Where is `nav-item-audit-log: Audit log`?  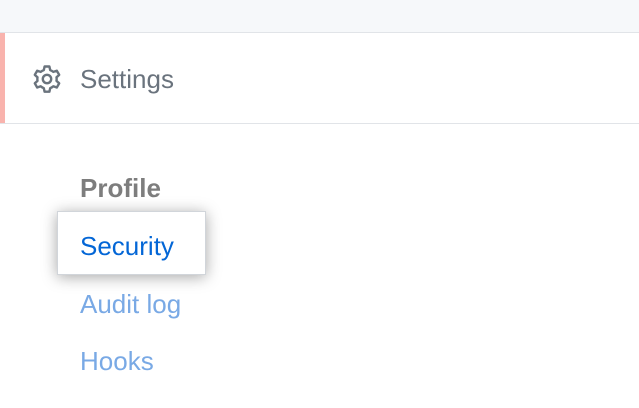 nav-item-audit-log: Audit log is located at coordinates (130, 304).